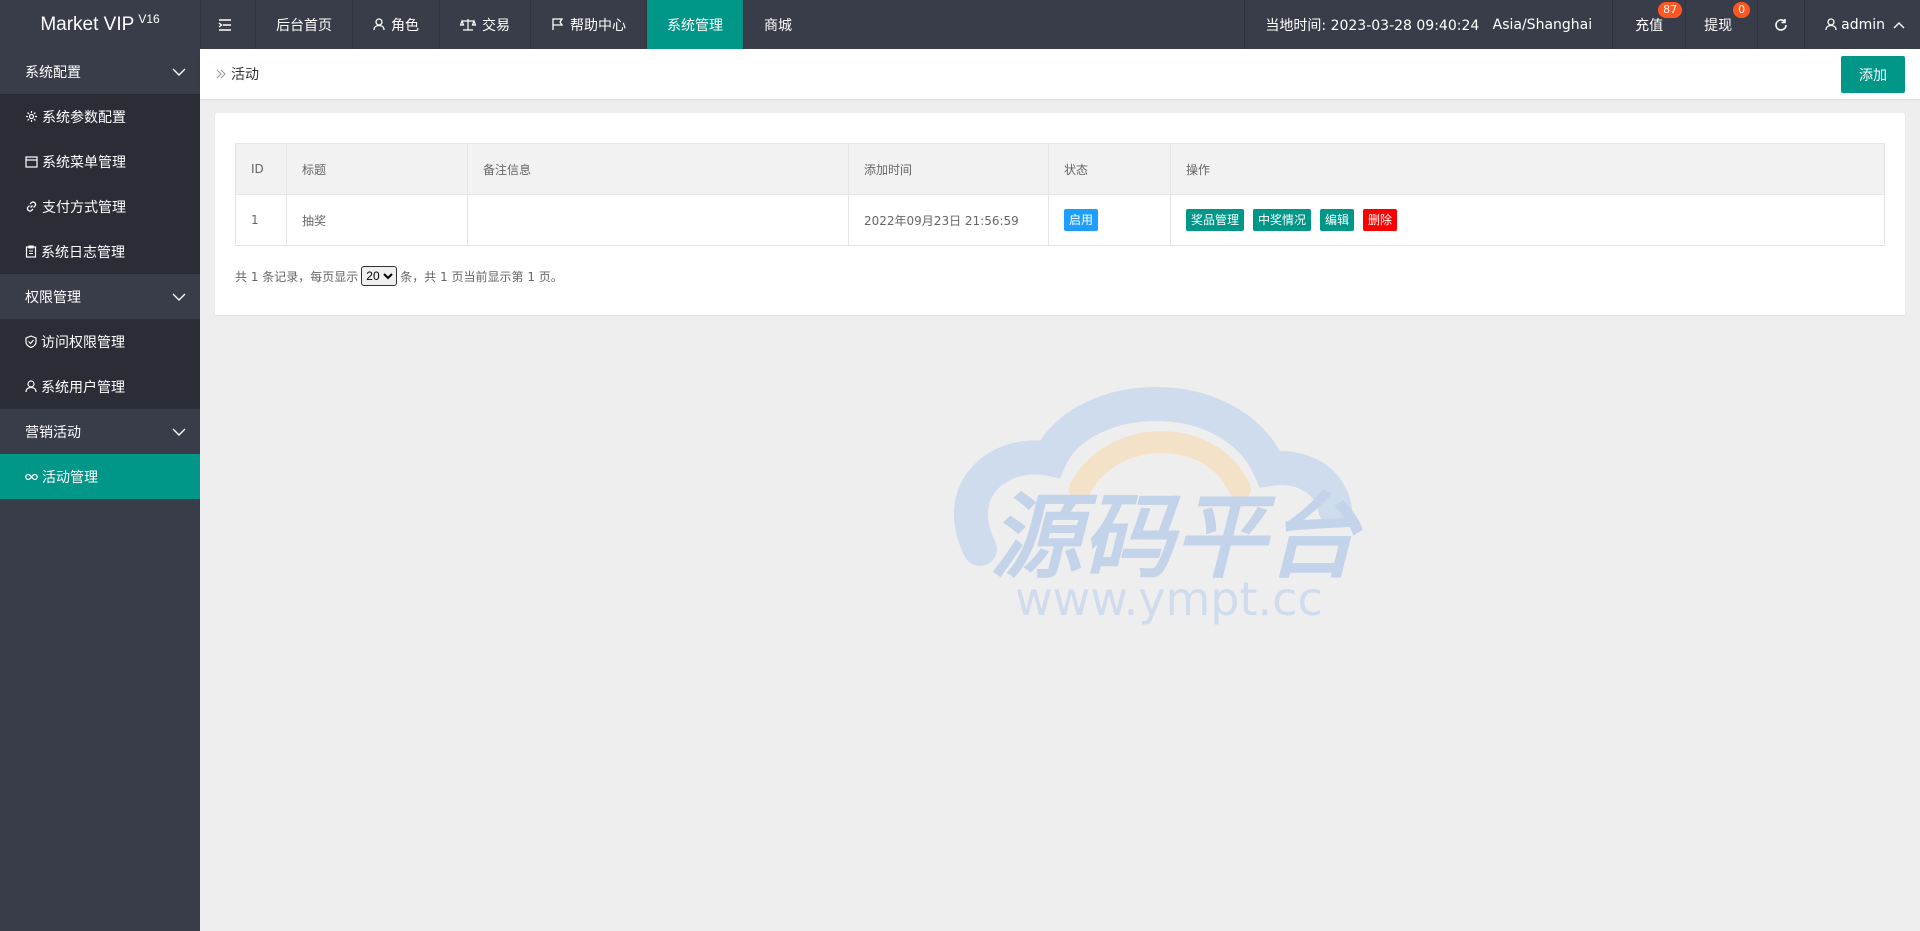 The height and width of the screenshot is (931, 1920). I want to click on prize-manage-button: 奖品管理, so click(1215, 220).